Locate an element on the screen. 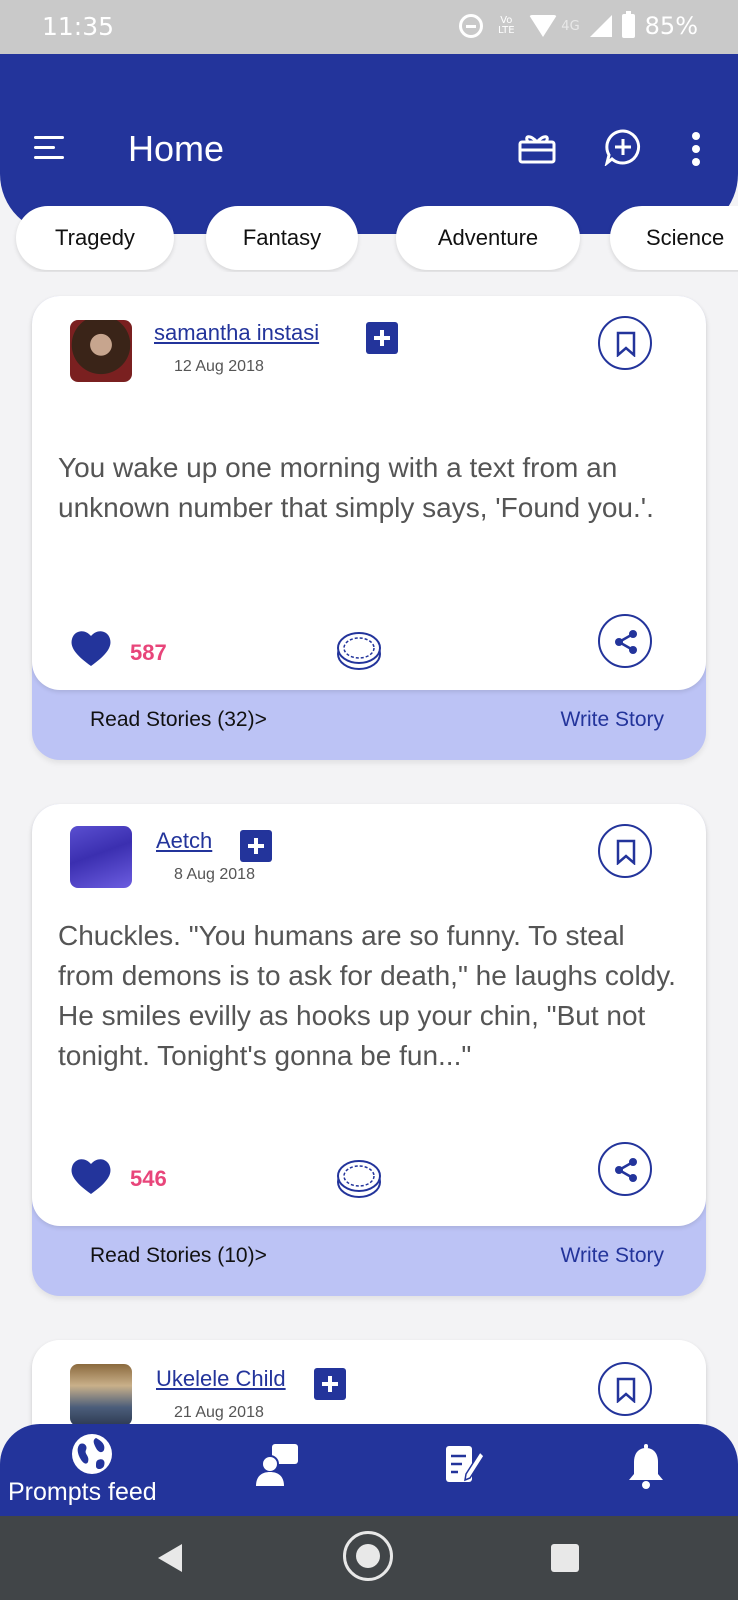 The width and height of the screenshot is (738, 1600). cell-signal-icon is located at coordinates (600, 26).